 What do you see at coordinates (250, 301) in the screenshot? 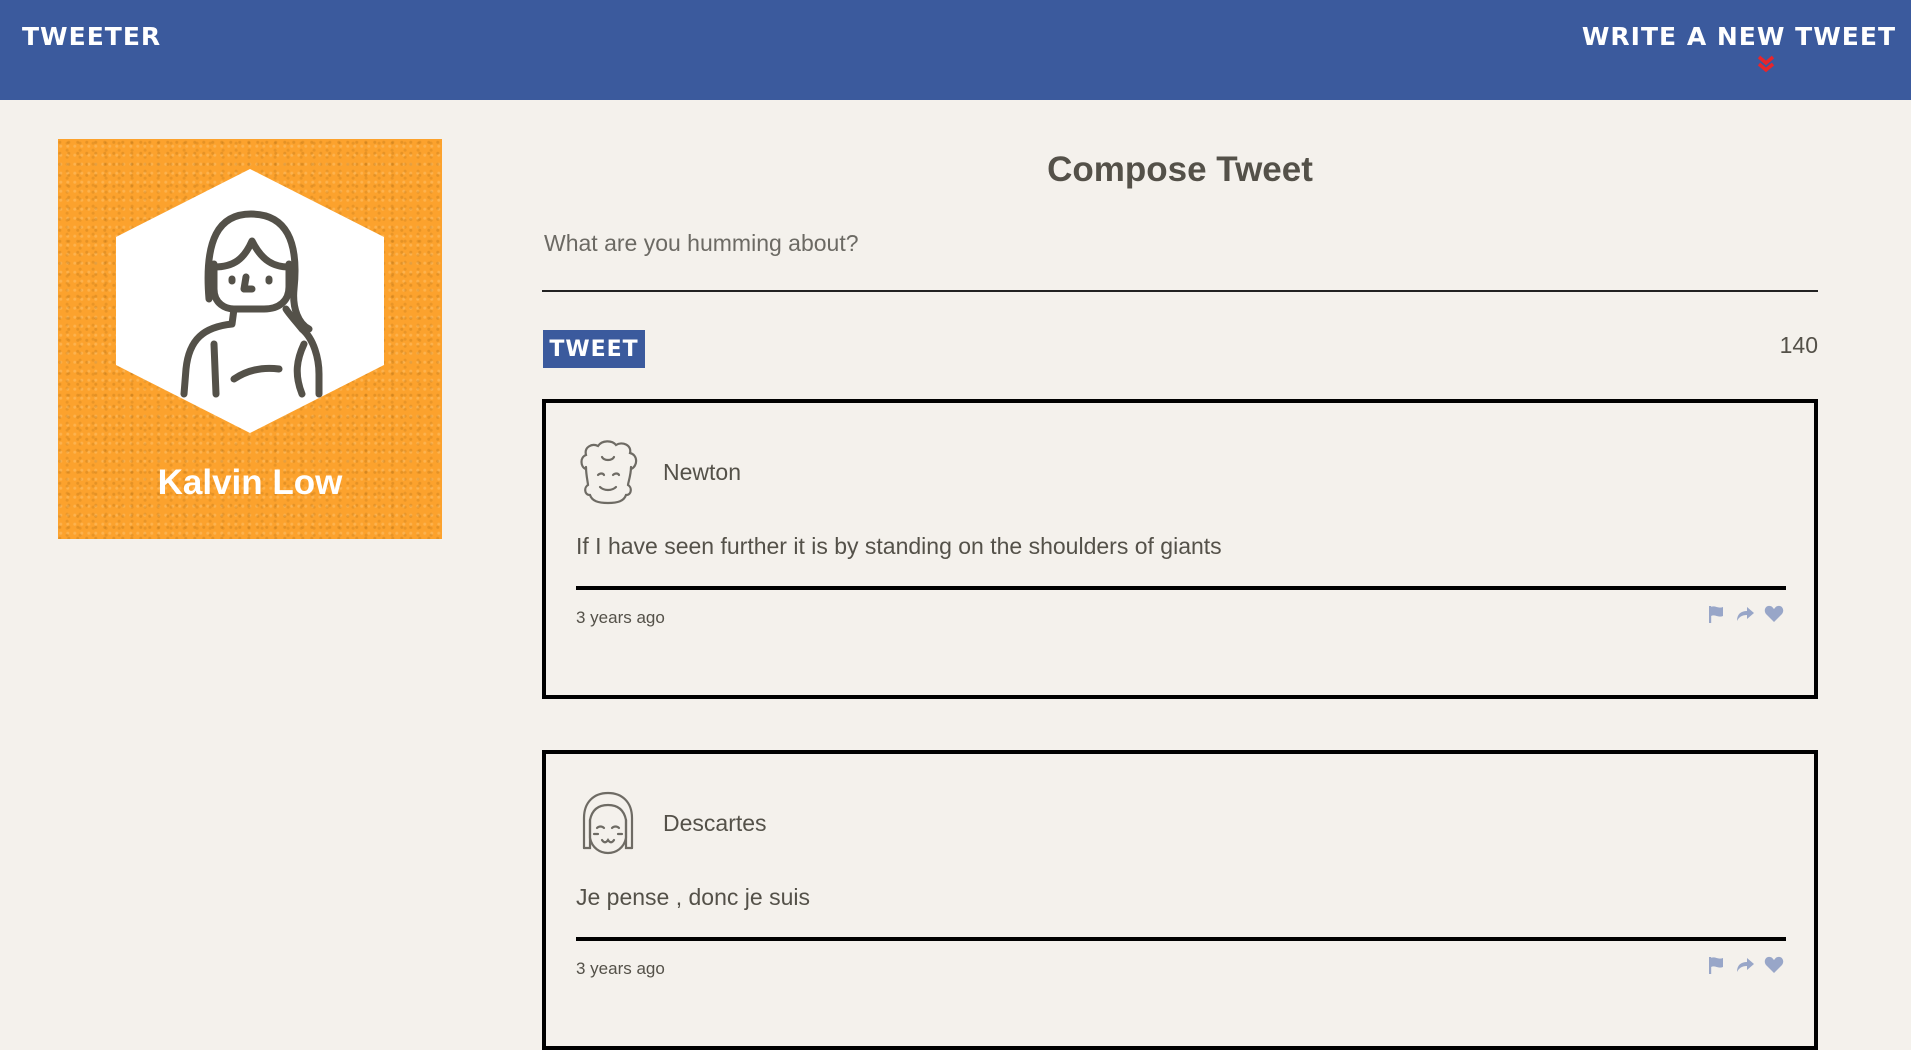
I see `girl-avatar-icon` at bounding box center [250, 301].